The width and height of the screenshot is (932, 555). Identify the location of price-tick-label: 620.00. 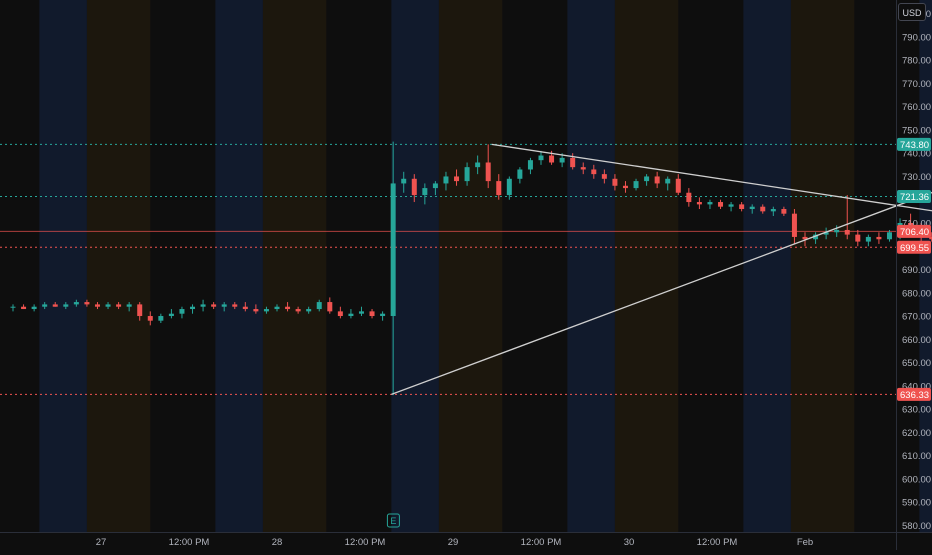
(916, 433).